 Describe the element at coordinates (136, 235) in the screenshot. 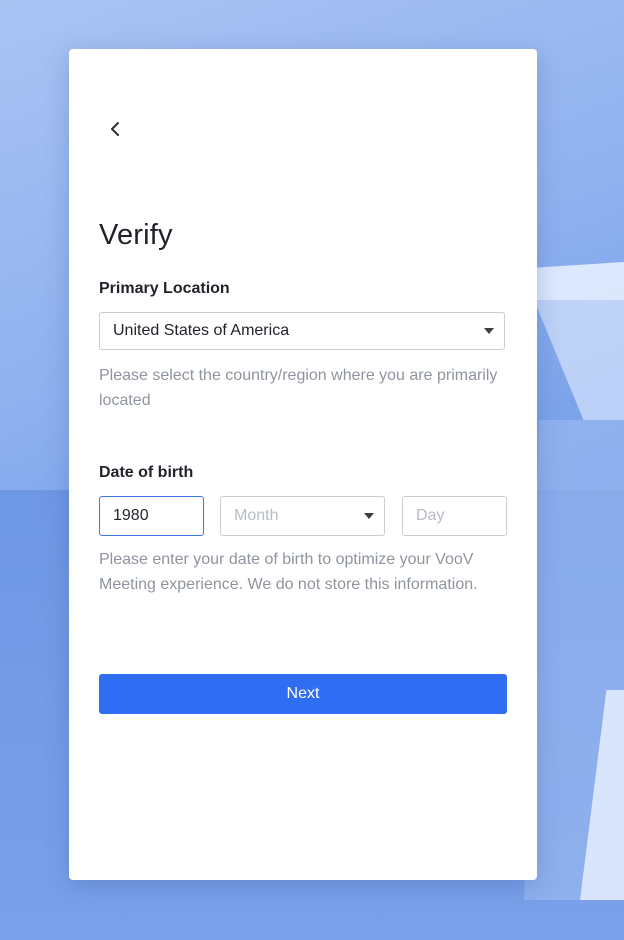

I see `page-title: Verify` at that location.